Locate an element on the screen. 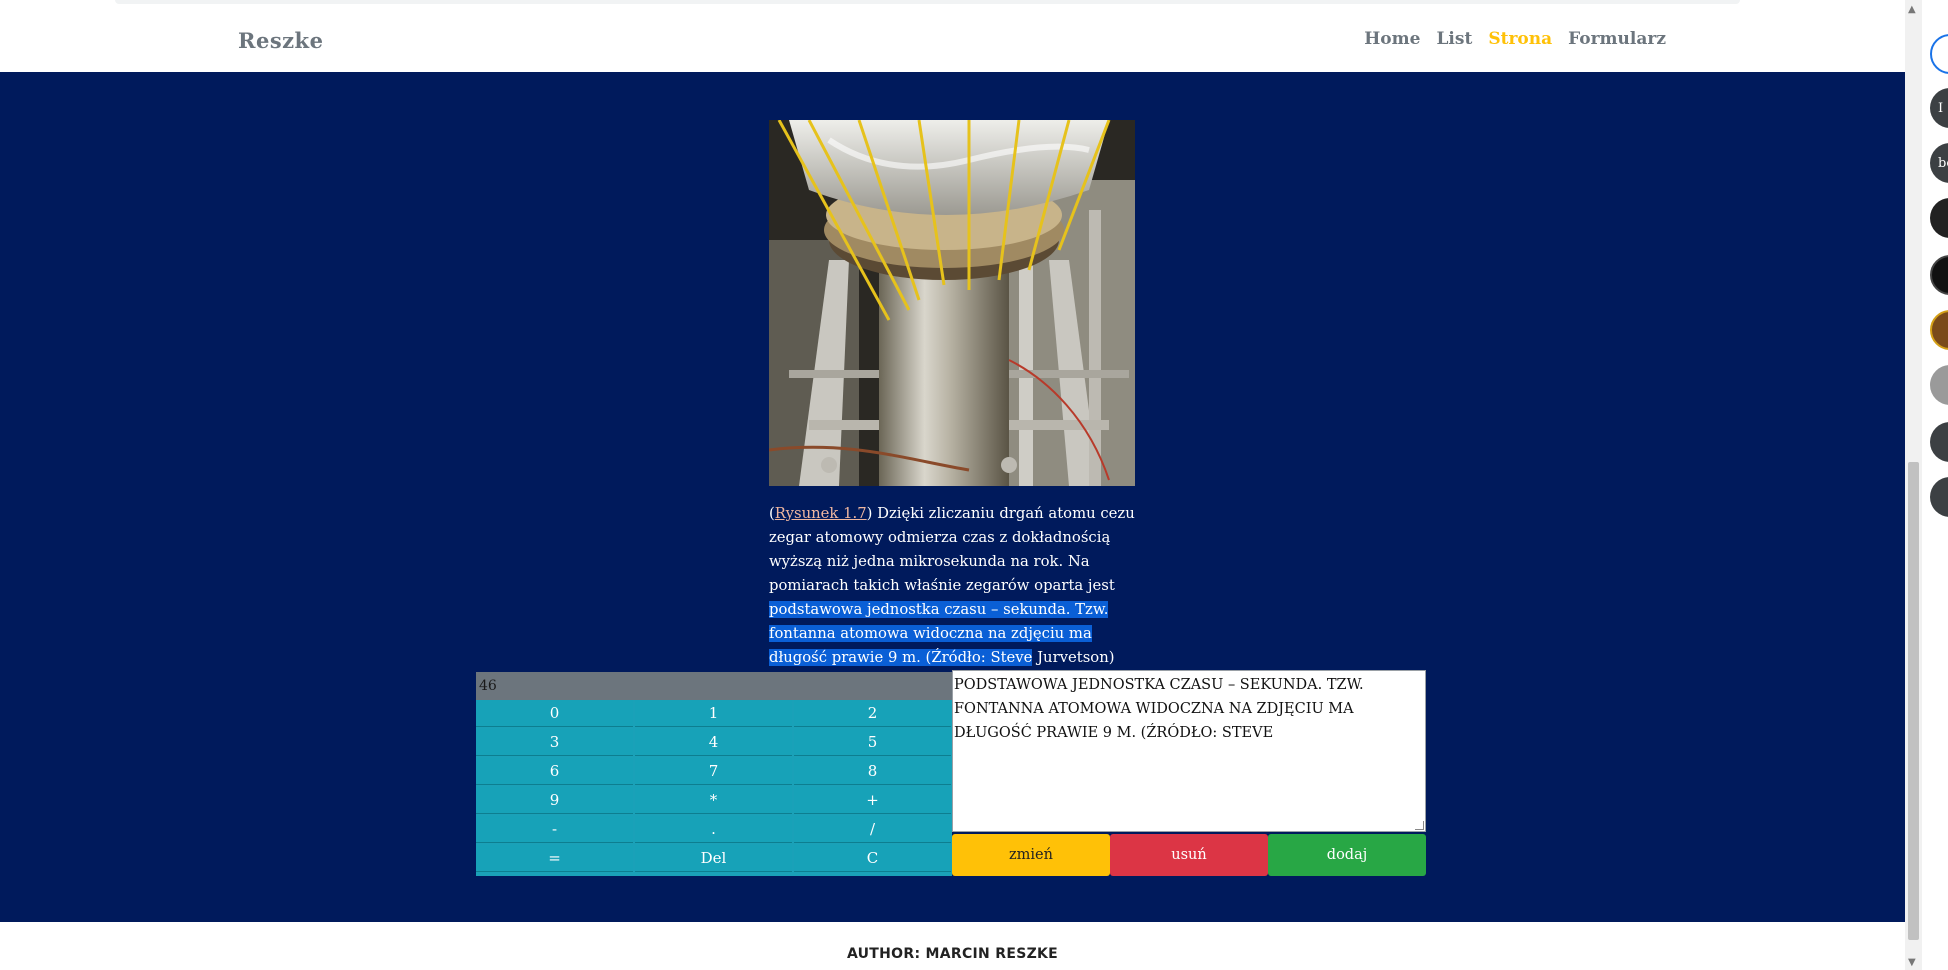 Image resolution: width=1948 pixels, height=970 pixels. avatar is located at coordinates (1939, 385).